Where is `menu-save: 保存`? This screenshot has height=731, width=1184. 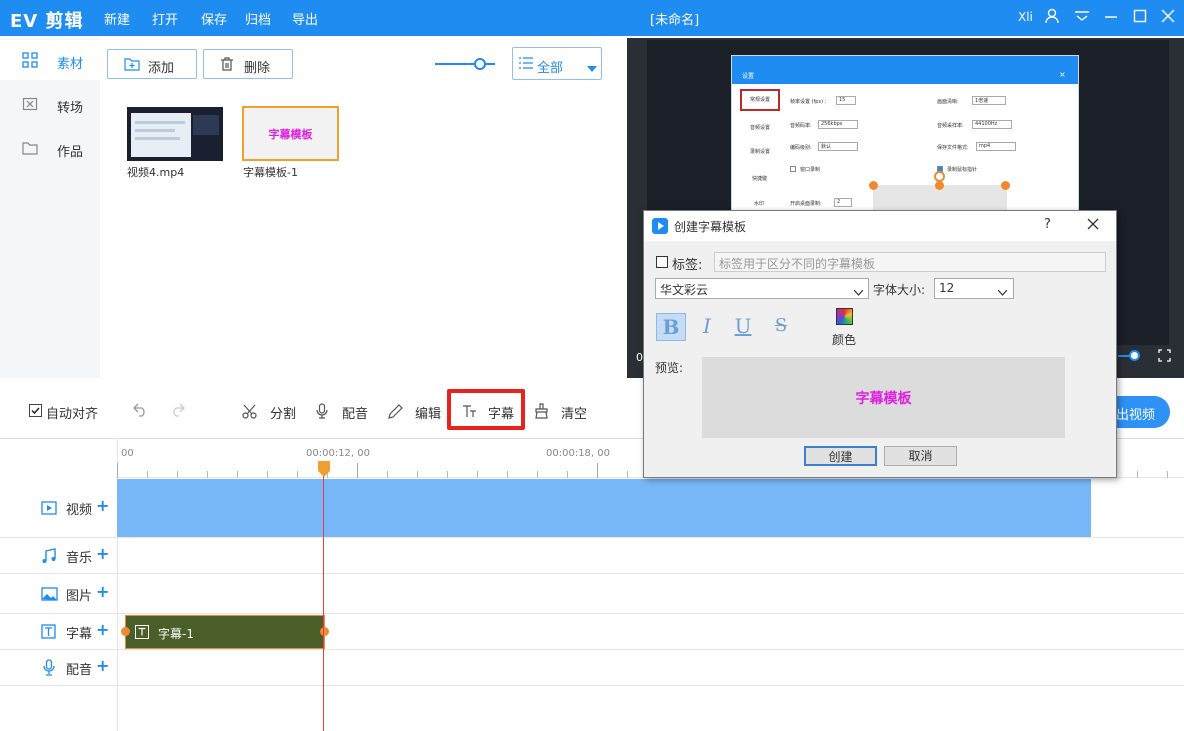 menu-save: 保存 is located at coordinates (214, 18).